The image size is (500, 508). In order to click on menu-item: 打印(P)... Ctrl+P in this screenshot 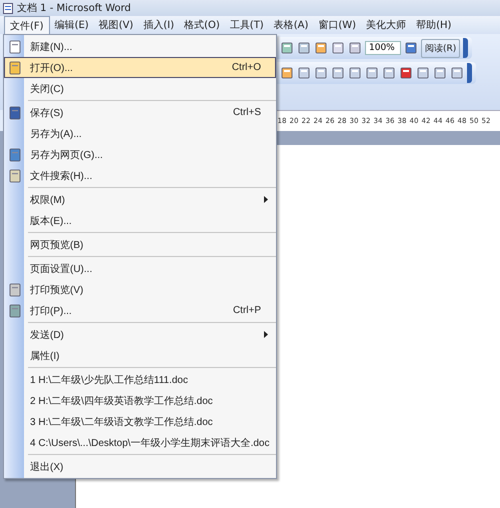, I will do `click(140, 310)`.